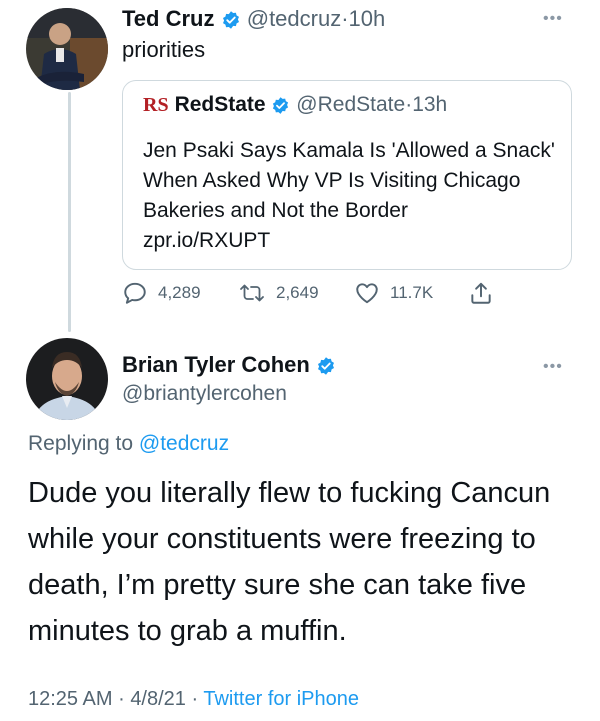 The image size is (600, 721). What do you see at coordinates (367, 293) in the screenshot?
I see `heart-icon` at bounding box center [367, 293].